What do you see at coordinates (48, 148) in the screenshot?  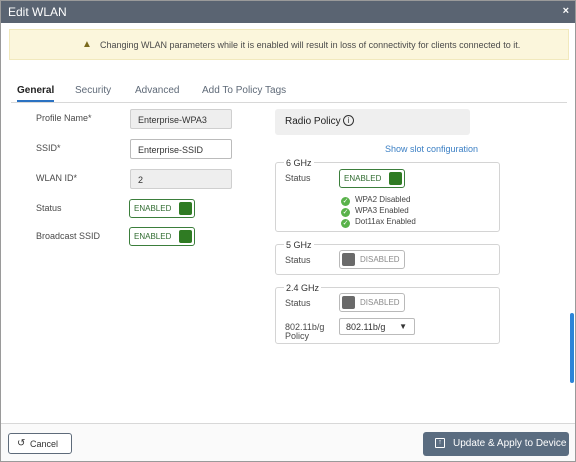 I see `ssid-label: SSID*` at bounding box center [48, 148].